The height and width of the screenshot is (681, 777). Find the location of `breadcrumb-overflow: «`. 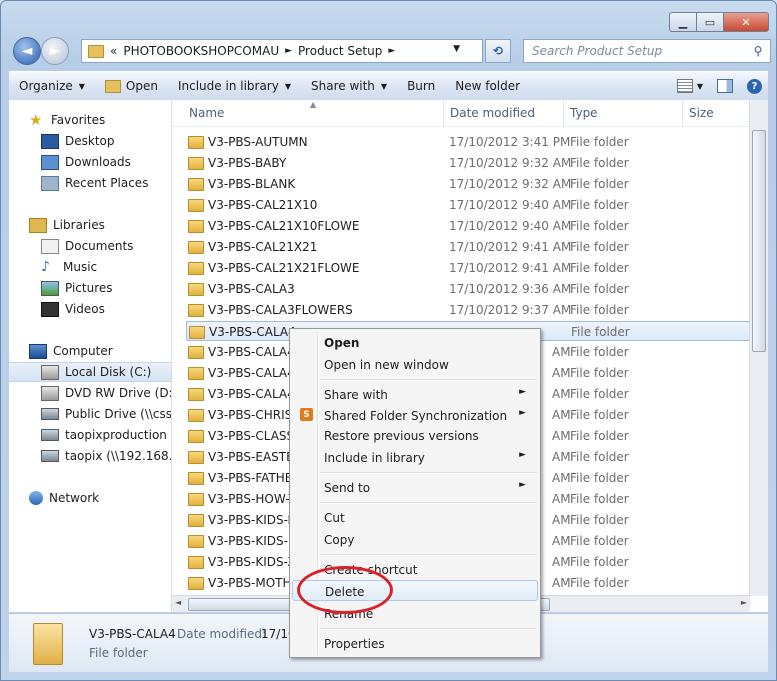

breadcrumb-overflow: « is located at coordinates (113, 51).